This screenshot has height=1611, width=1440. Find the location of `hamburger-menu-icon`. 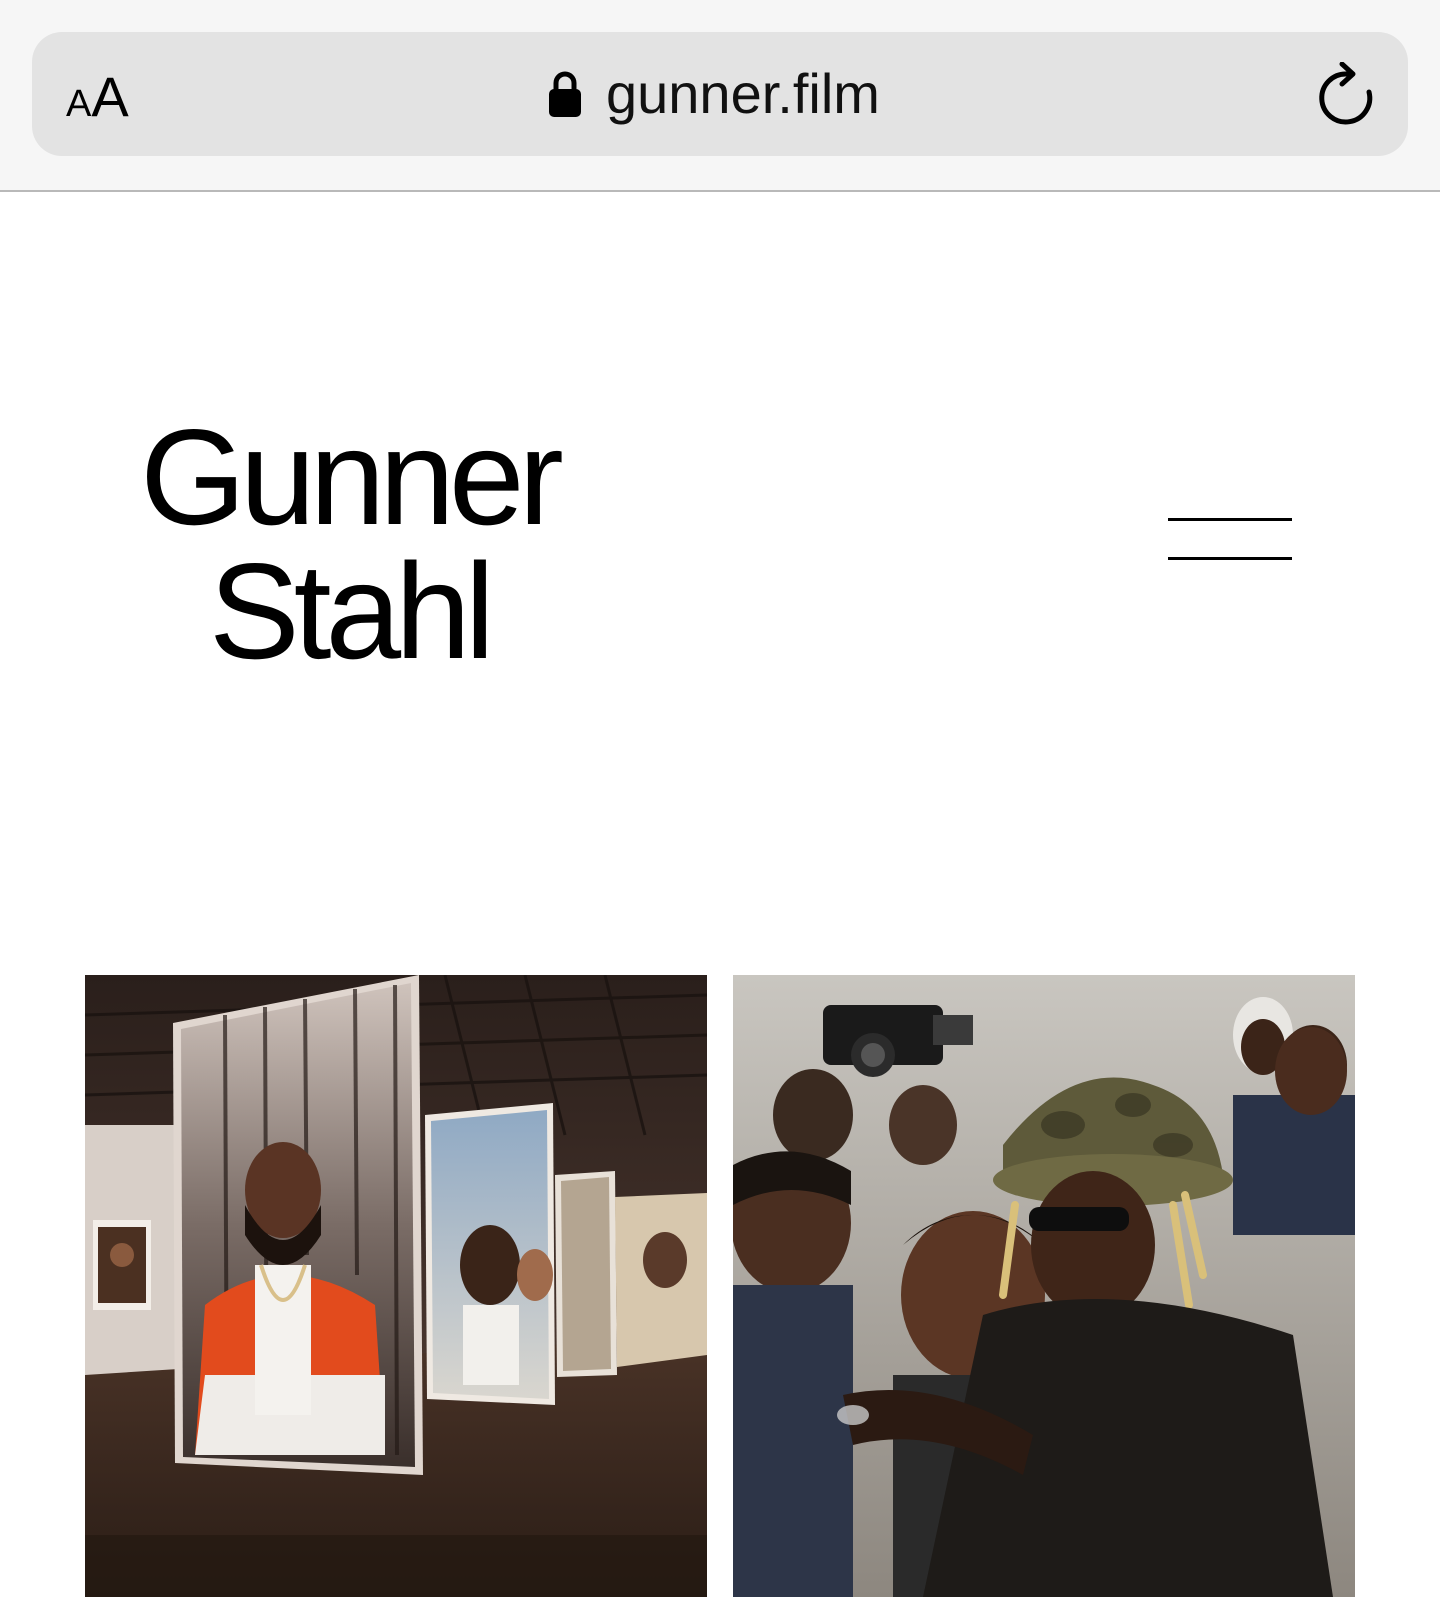

hamburger-menu-icon is located at coordinates (1230, 537).